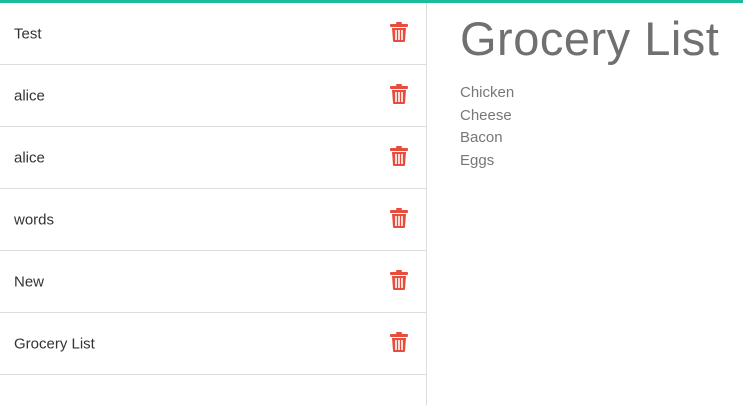  What do you see at coordinates (487, 92) in the screenshot?
I see `note-line: Chicken` at bounding box center [487, 92].